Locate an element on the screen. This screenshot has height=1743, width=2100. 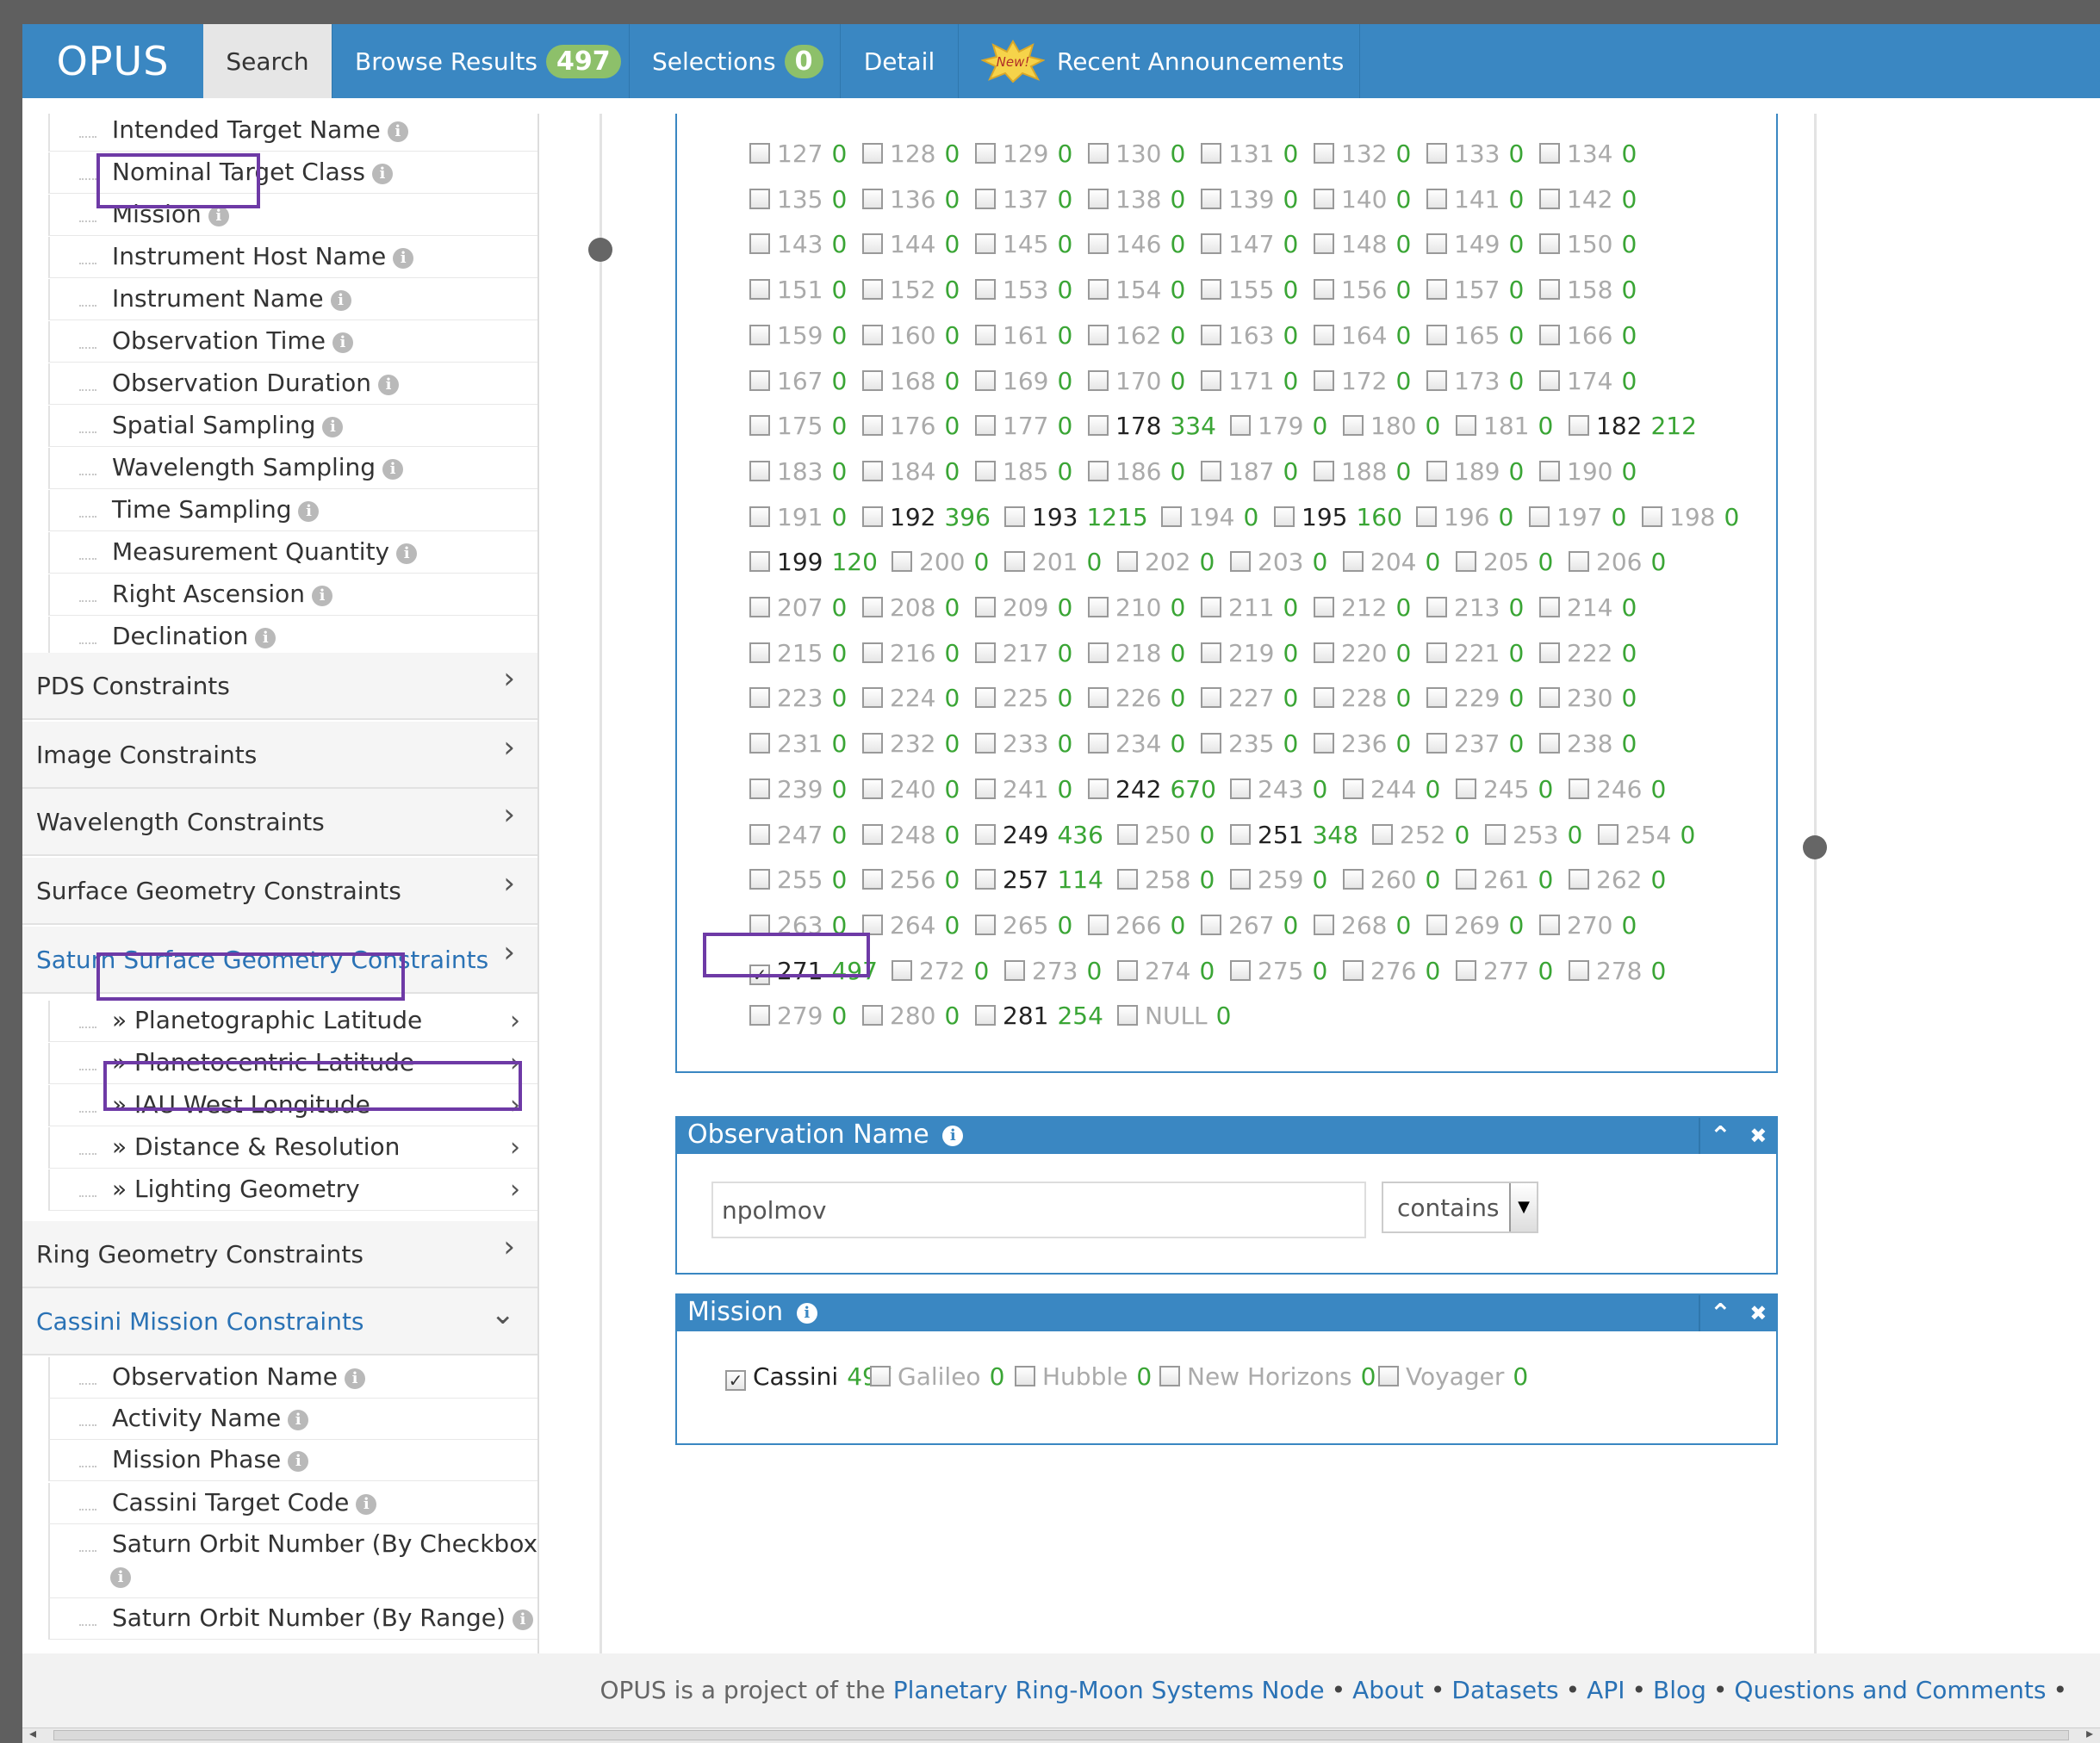
orbit-option-203: 203 0 is located at coordinates (1278, 562).